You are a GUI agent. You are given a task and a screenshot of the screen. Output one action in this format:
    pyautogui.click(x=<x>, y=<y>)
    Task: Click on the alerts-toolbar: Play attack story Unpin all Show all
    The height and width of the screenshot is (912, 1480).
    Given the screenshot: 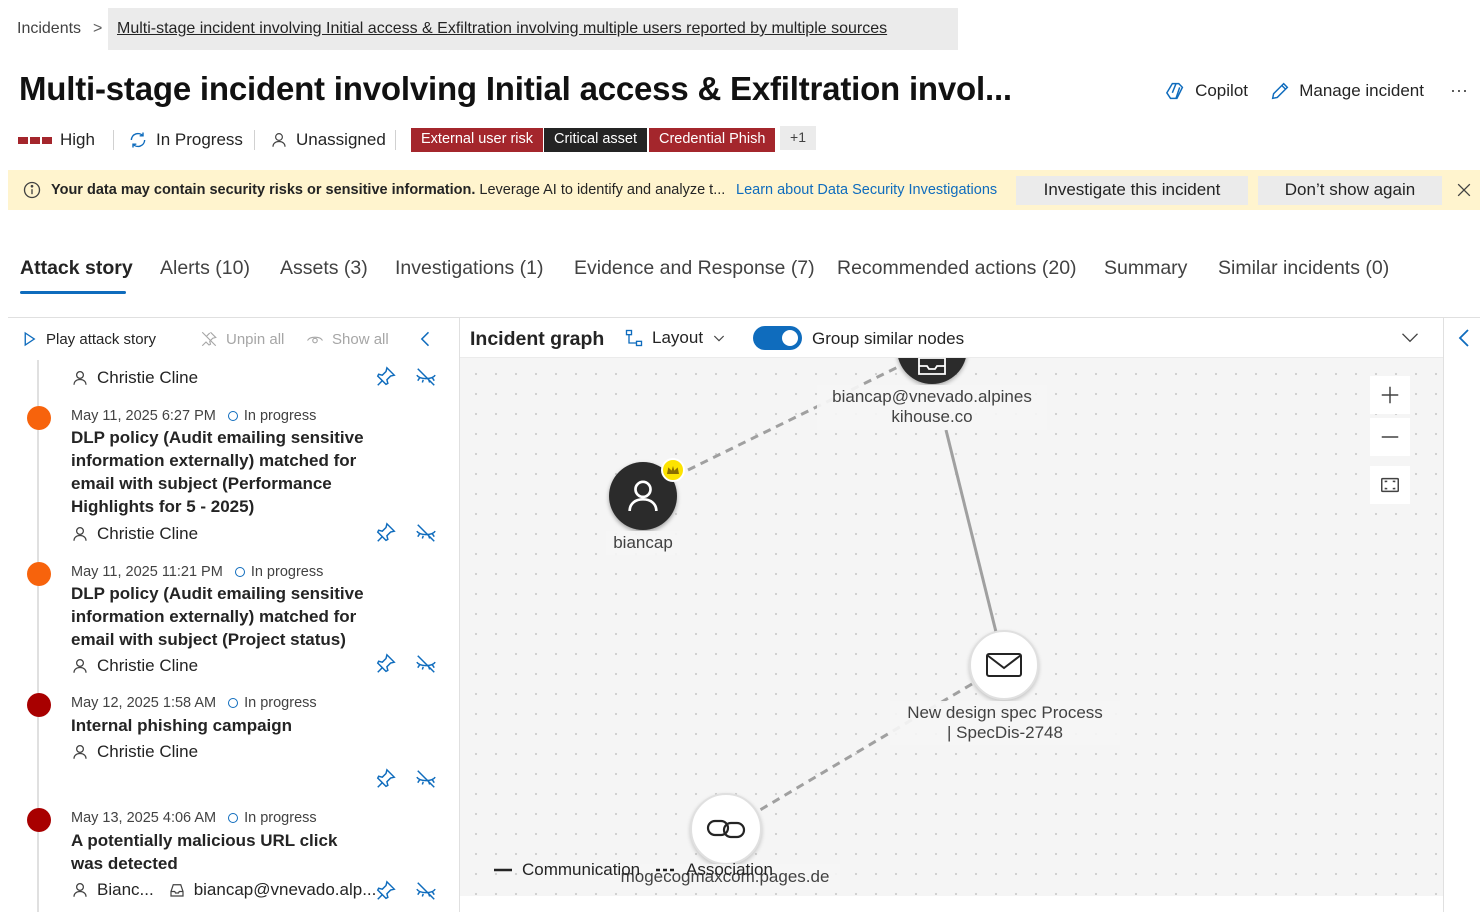 What is the action you would take?
    pyautogui.click(x=233, y=339)
    